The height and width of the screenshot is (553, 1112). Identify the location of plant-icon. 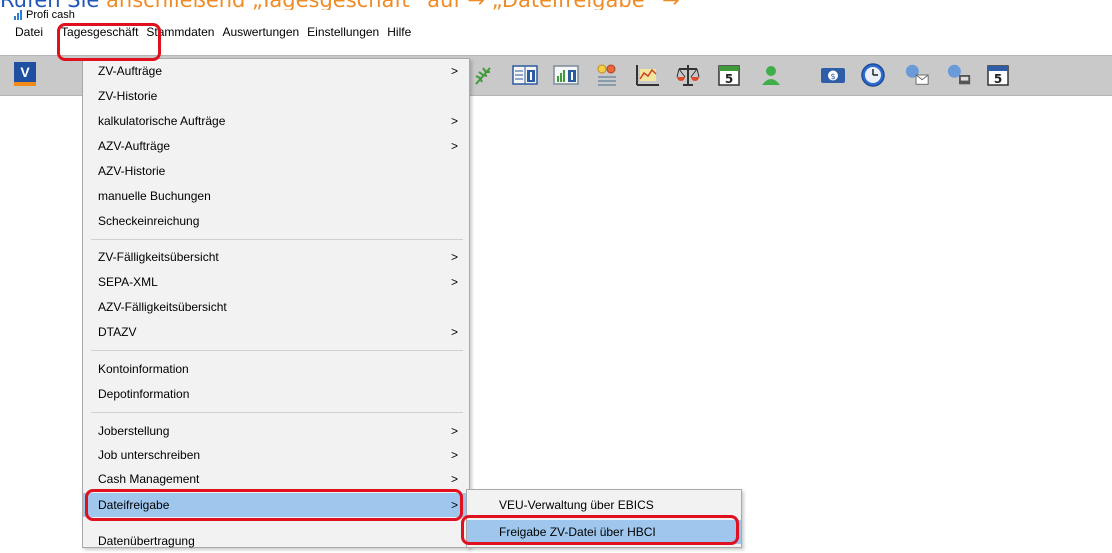
(483, 75).